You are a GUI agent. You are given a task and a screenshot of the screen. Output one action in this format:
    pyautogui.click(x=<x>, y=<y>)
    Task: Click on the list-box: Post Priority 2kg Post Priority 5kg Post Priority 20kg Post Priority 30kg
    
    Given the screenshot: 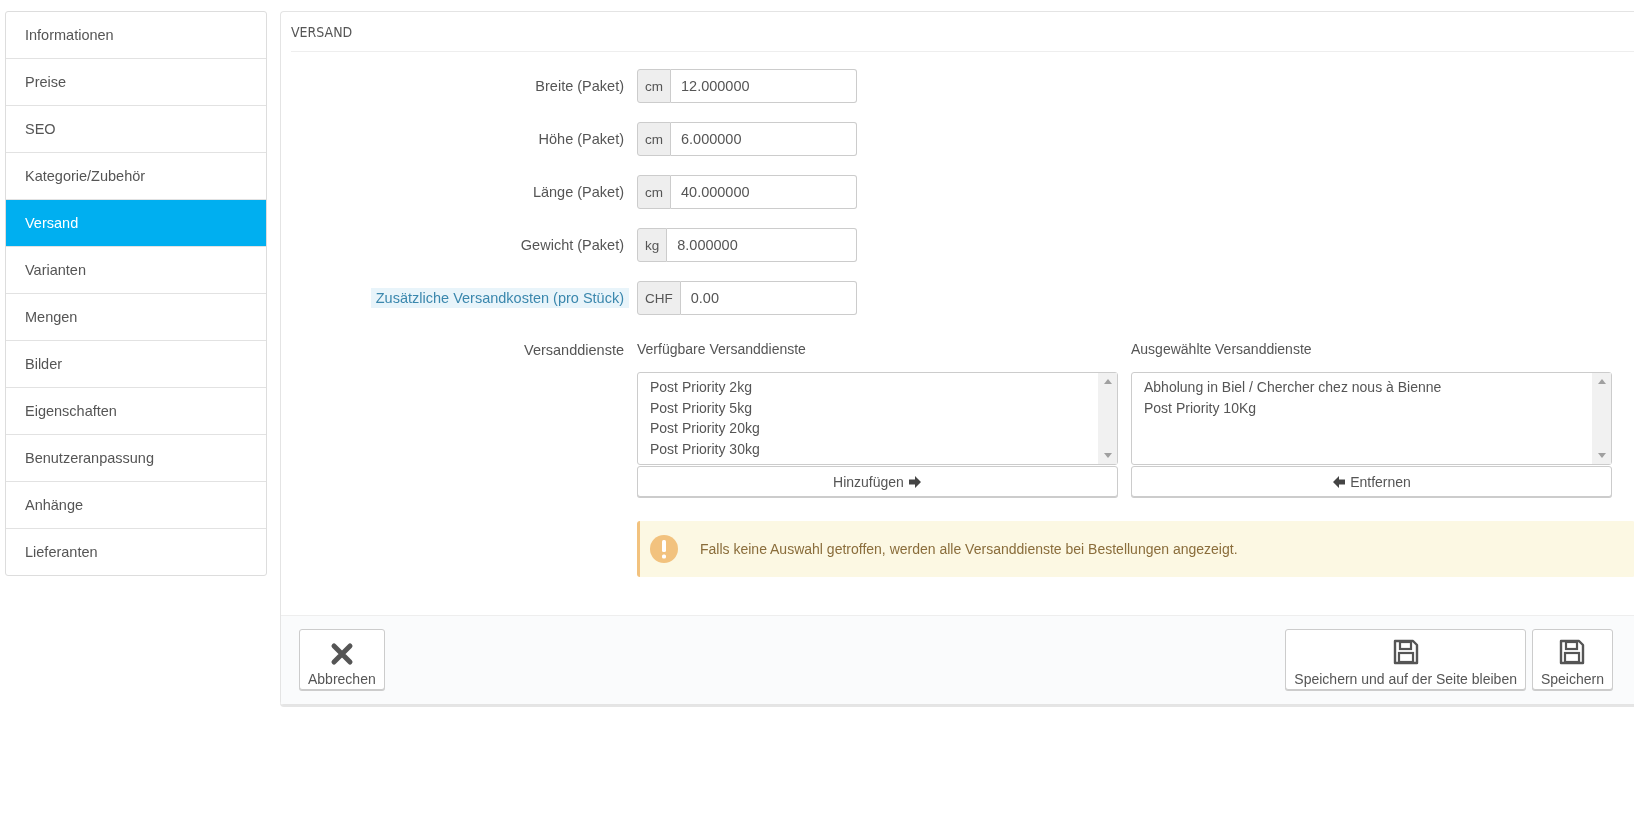 What is the action you would take?
    pyautogui.click(x=877, y=418)
    